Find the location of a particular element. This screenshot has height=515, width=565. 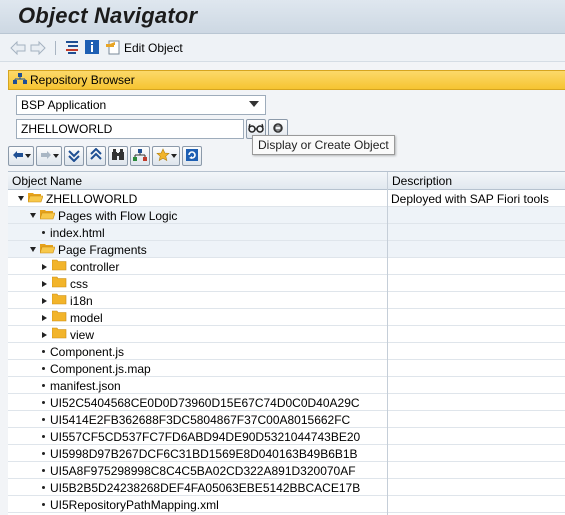

tree-row: Pages with Flow Logic is located at coordinates (286, 215).